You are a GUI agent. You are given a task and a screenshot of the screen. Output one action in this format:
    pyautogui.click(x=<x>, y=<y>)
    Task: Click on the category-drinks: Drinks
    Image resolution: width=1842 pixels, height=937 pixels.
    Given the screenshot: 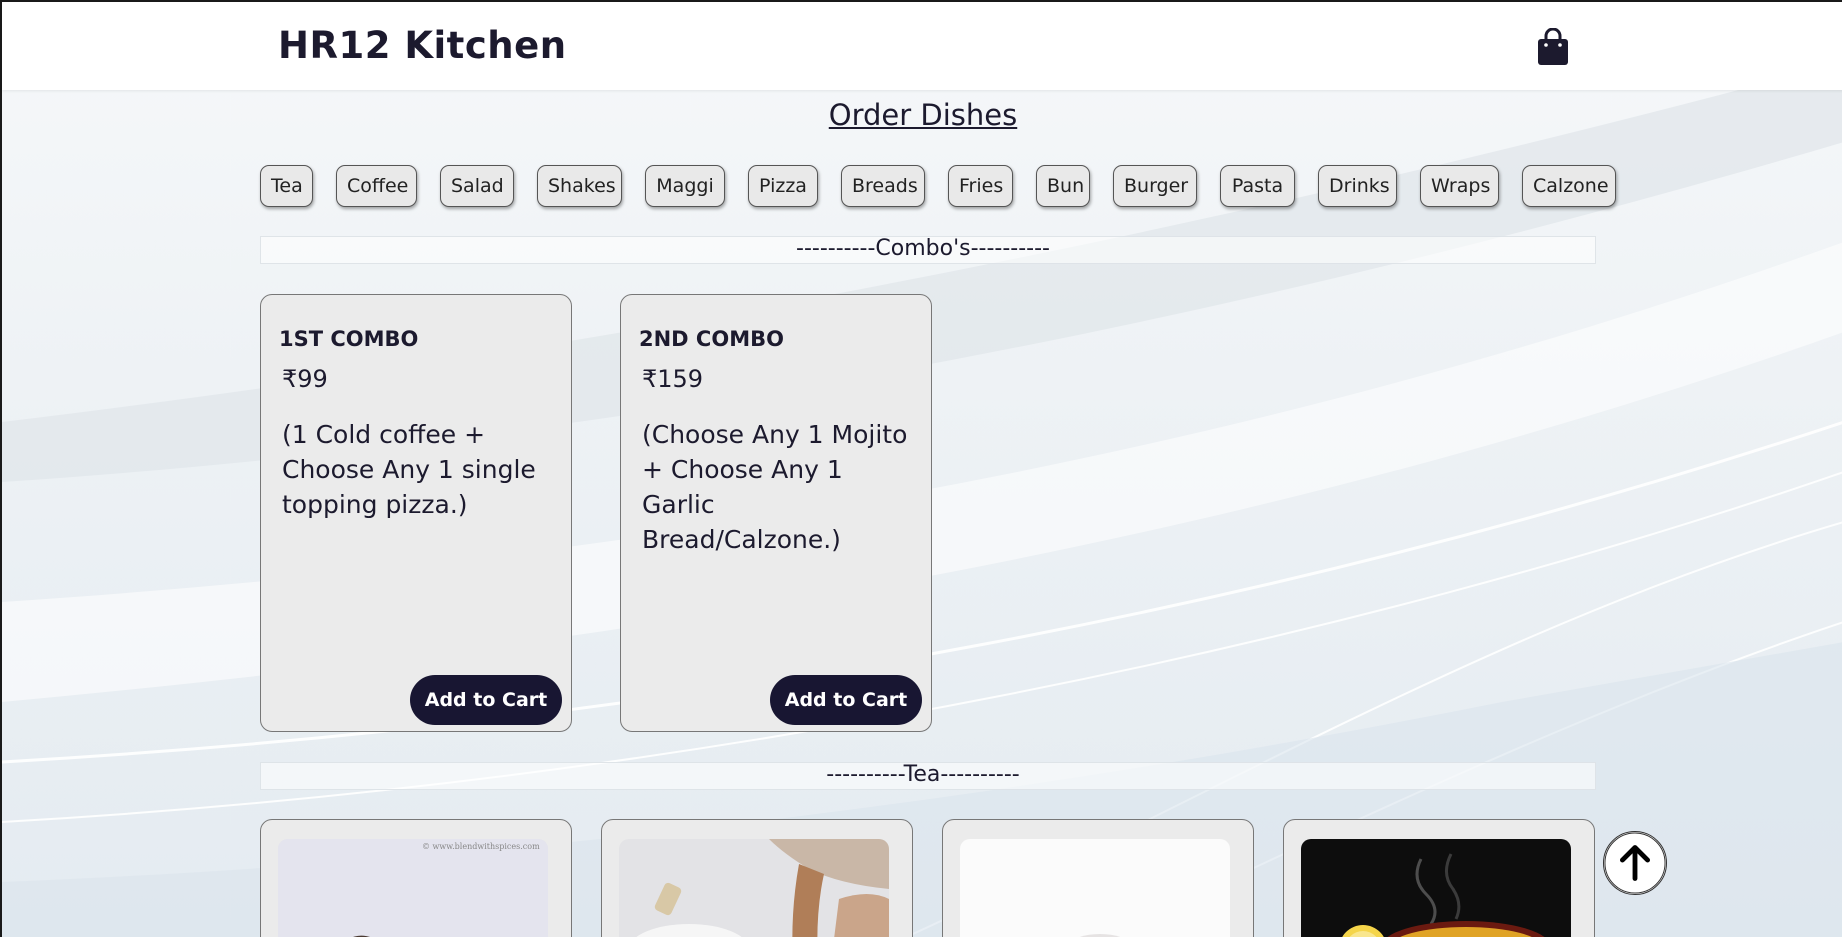 What is the action you would take?
    pyautogui.click(x=1357, y=186)
    